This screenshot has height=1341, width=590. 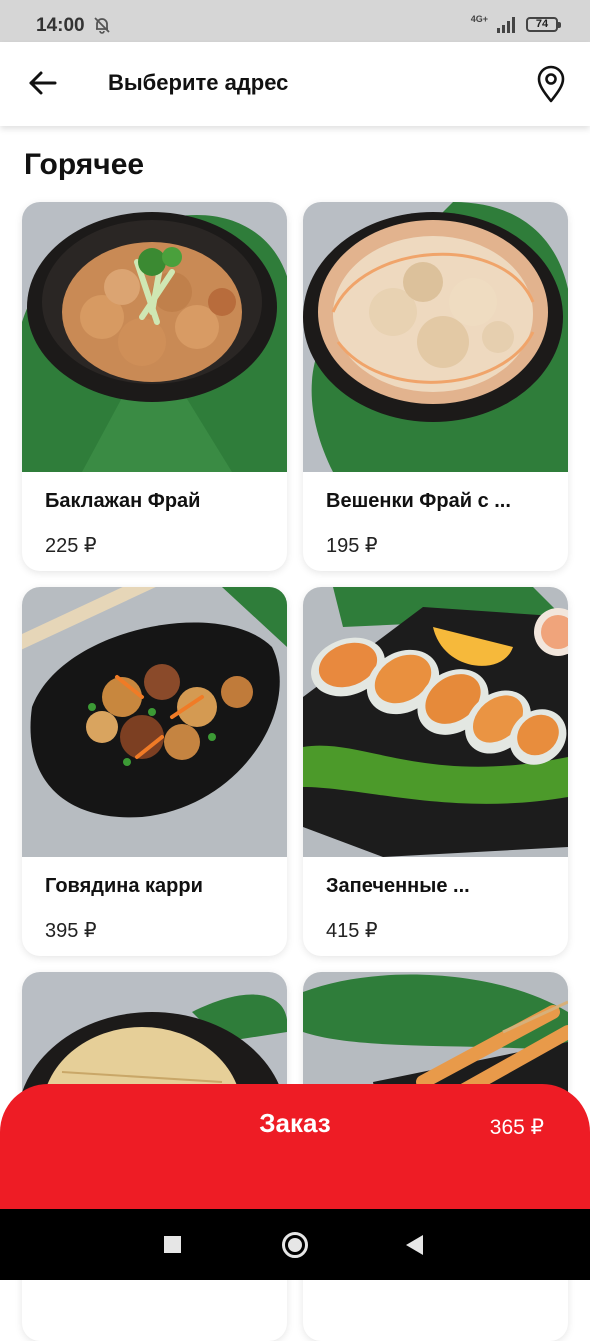 I want to click on home-button, so click(x=295, y=1245).